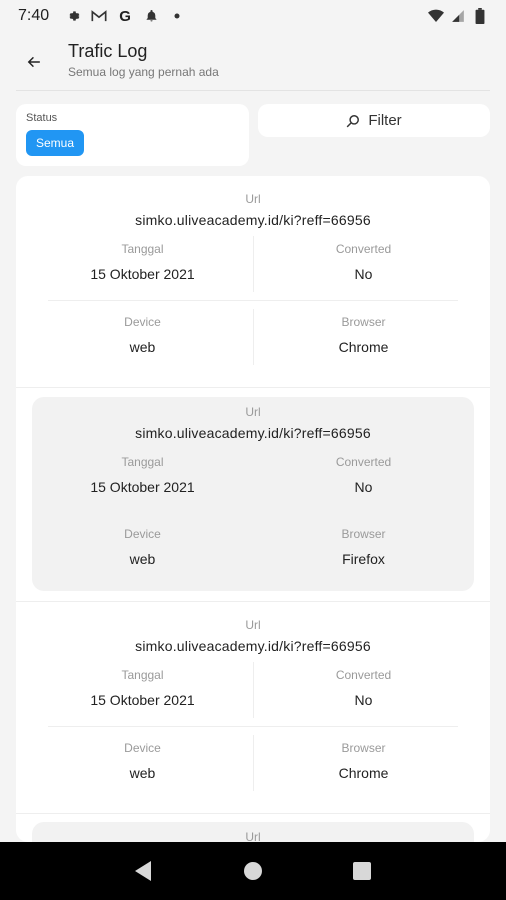 This screenshot has width=506, height=900. Describe the element at coordinates (436, 16) in the screenshot. I see `wifi-icon` at that location.